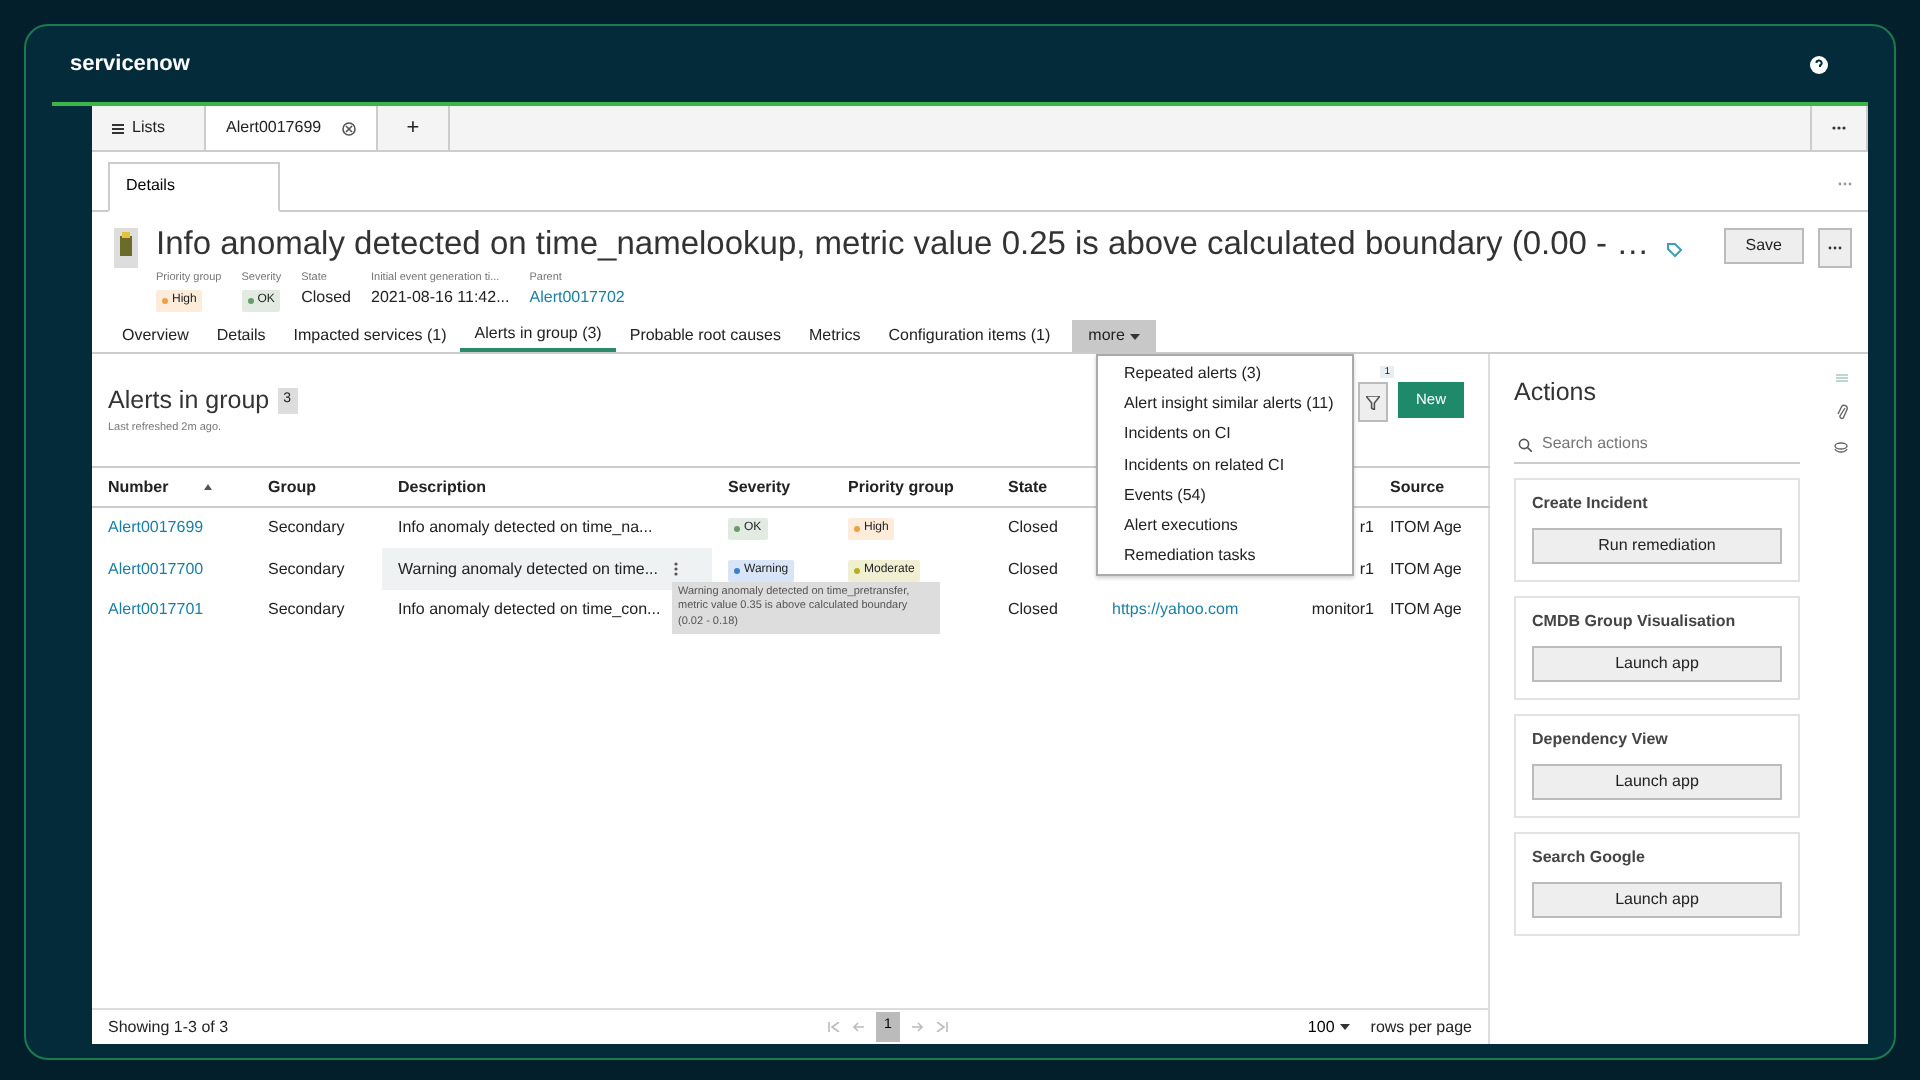 The image size is (1920, 1080). I want to click on menu-item: Incidents on CI, so click(1225, 434).